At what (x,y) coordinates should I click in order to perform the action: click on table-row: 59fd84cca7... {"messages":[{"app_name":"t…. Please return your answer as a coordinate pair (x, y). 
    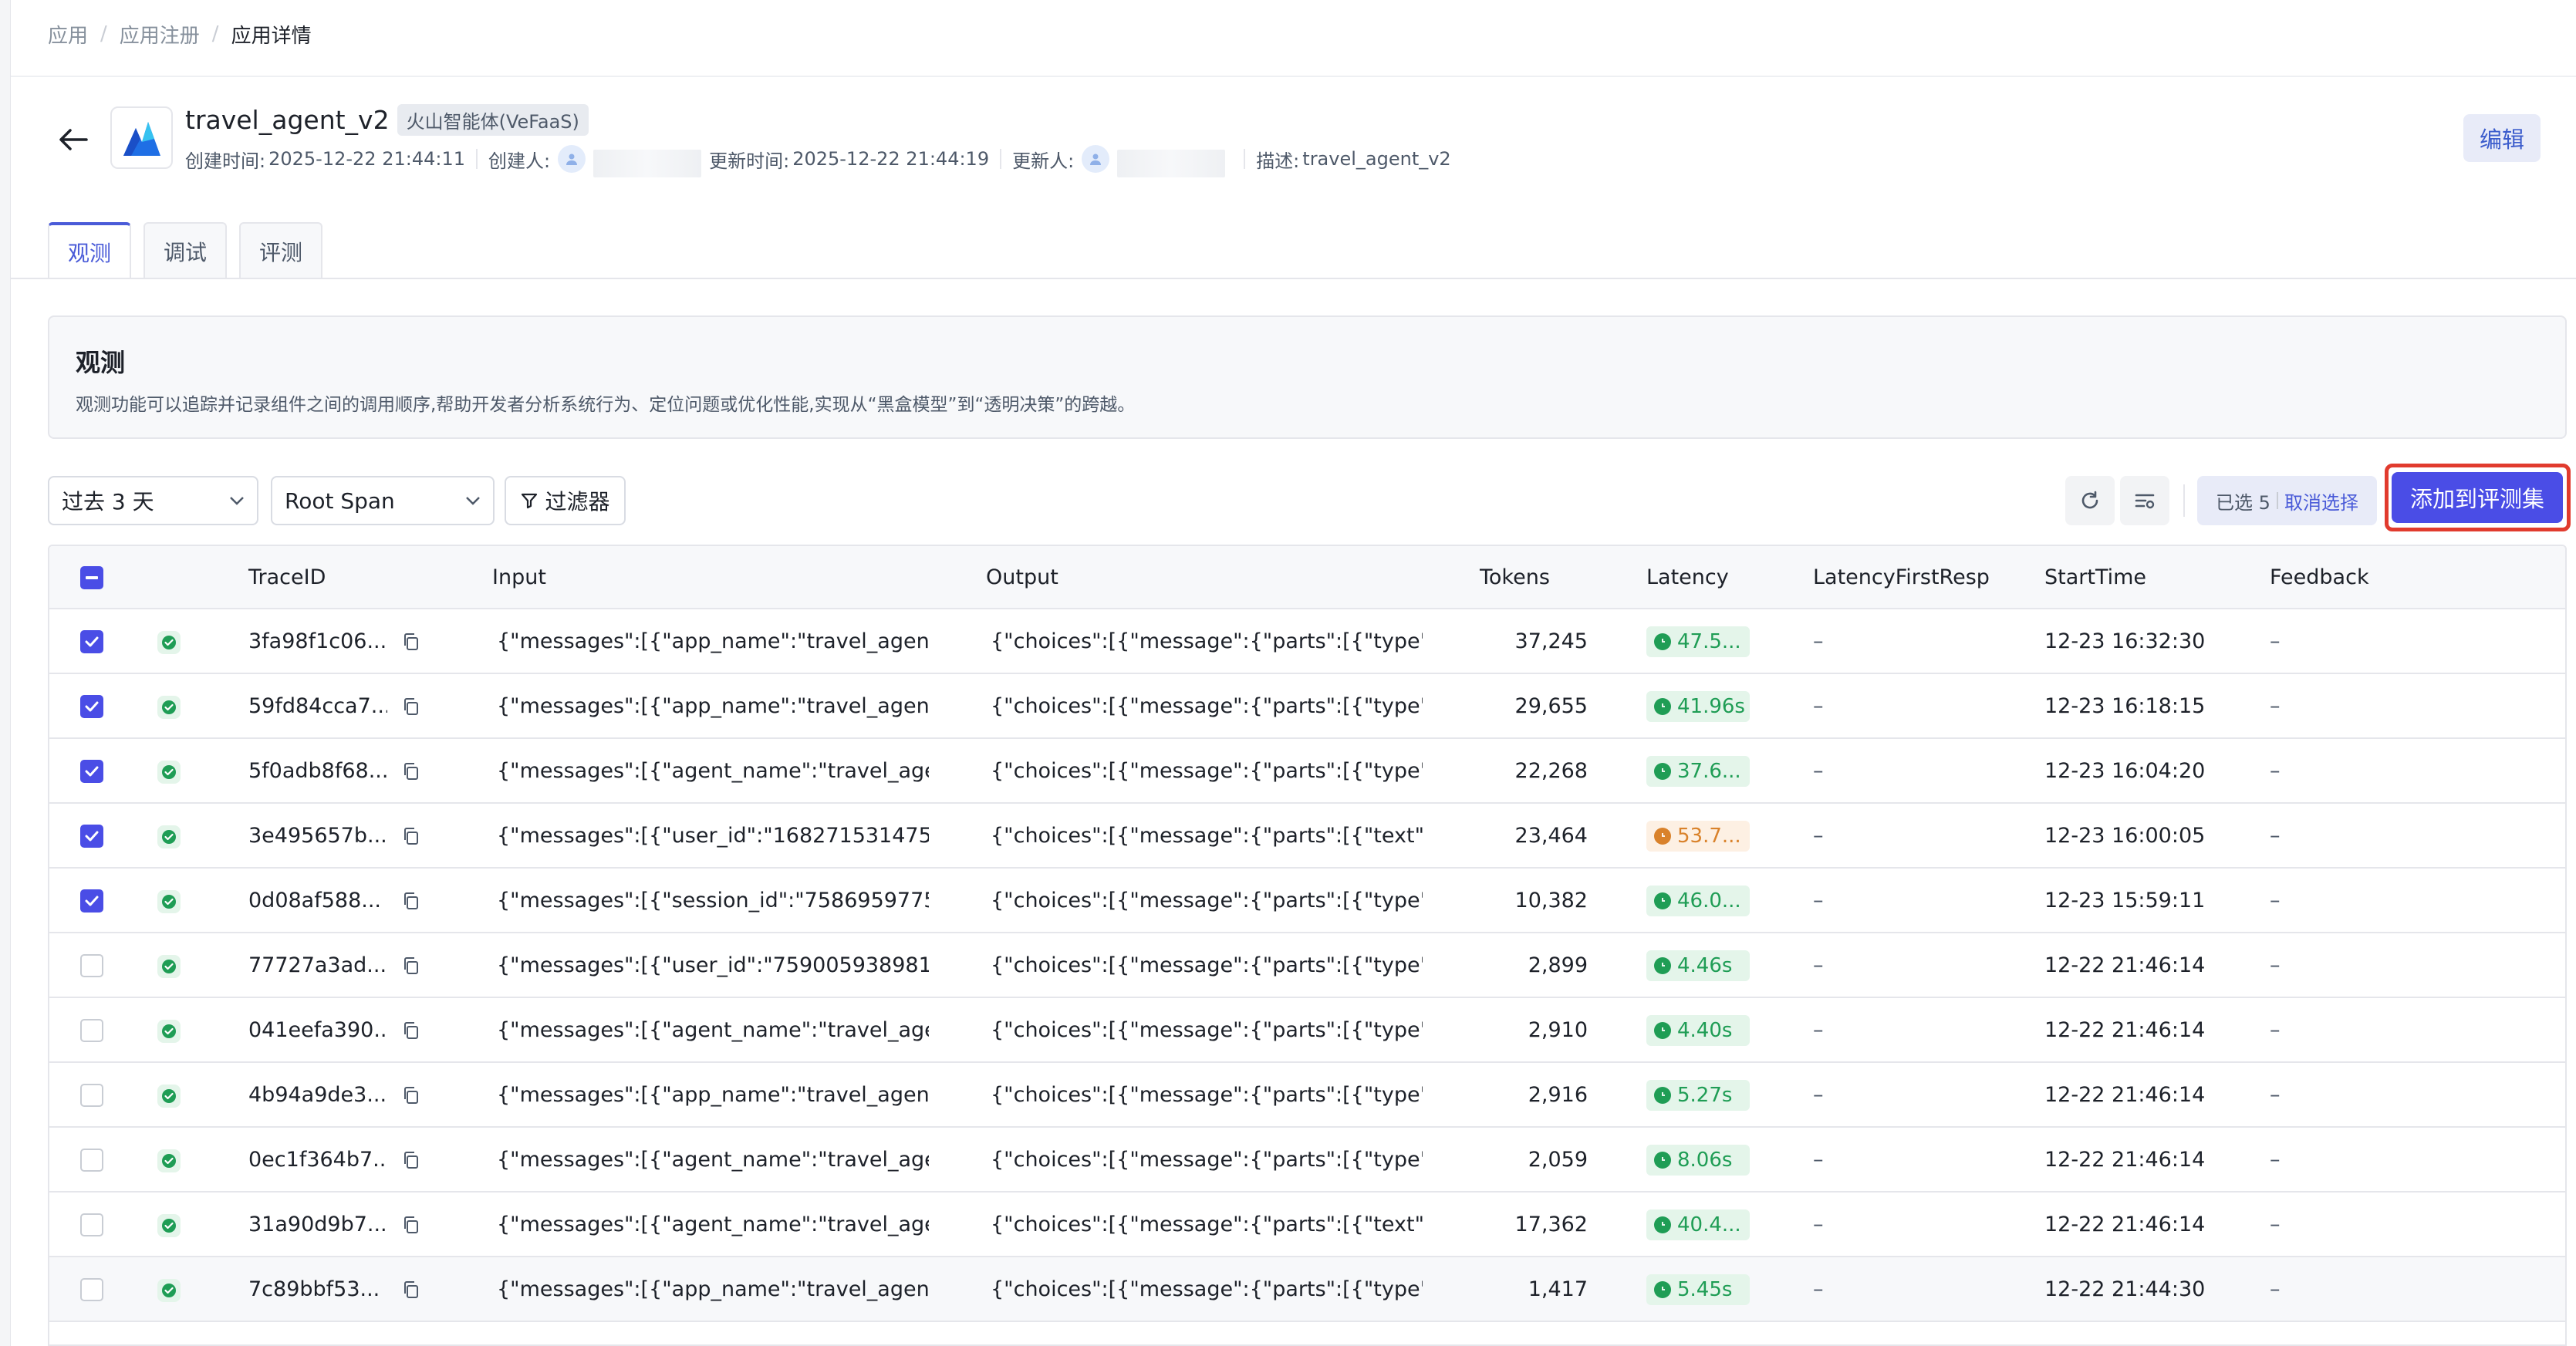
    Looking at the image, I should click on (1307, 706).